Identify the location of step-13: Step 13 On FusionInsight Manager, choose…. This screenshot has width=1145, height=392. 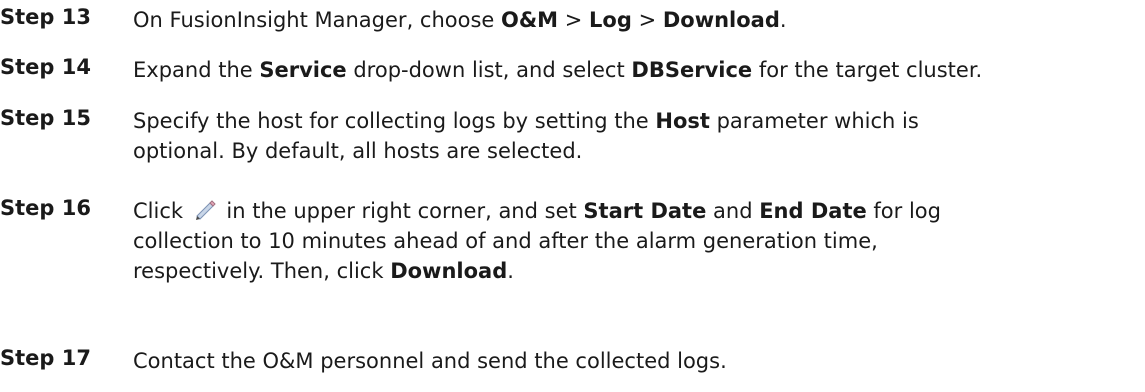
(572, 20).